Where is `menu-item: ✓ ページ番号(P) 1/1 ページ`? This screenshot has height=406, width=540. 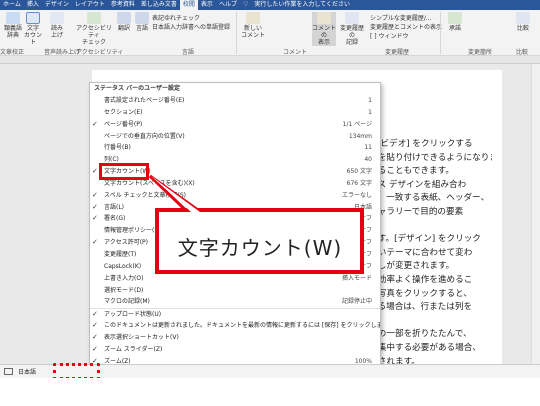
menu-item: ✓ ページ番号(P) 1/1 ページ is located at coordinates (235, 125).